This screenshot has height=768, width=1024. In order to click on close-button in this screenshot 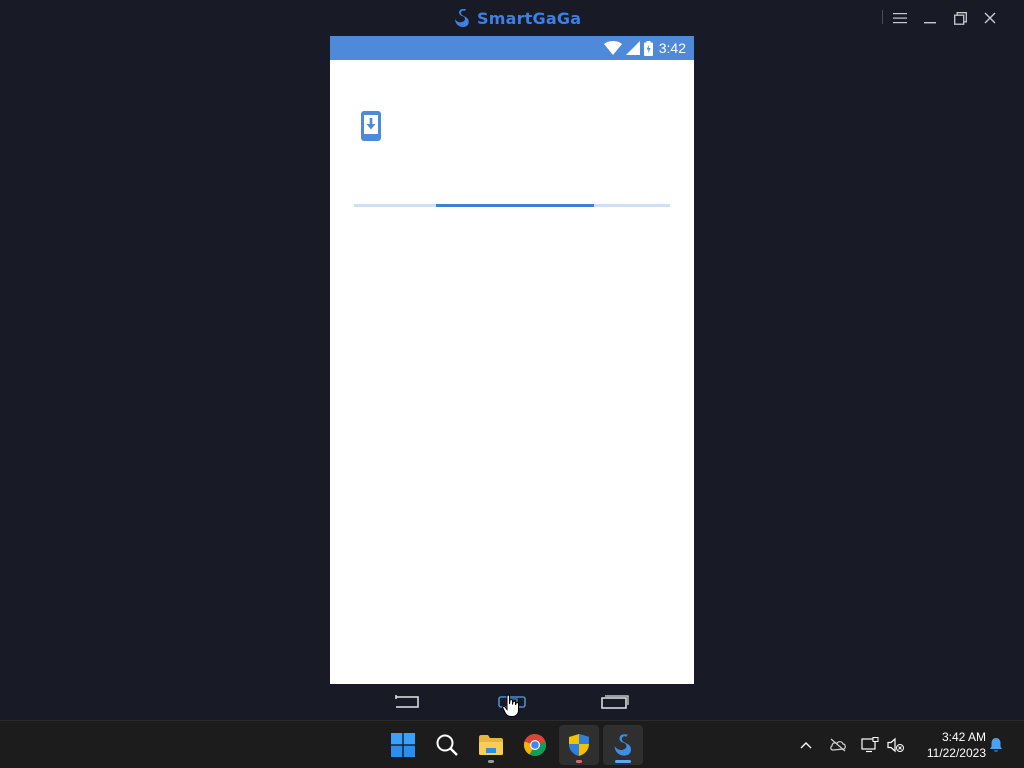, I will do `click(990, 18)`.